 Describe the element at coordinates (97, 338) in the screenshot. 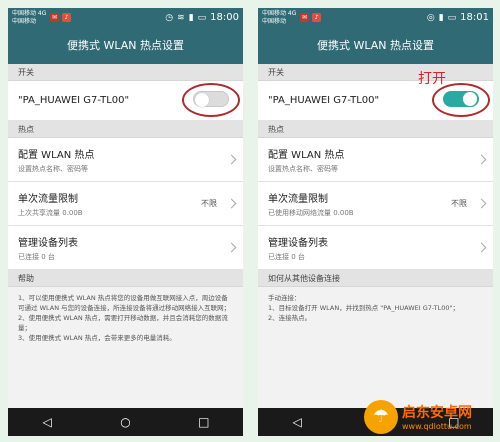

I see `help-line: 3、使用便携式 WLAN 热点，会带来更多的电量消耗。` at that location.